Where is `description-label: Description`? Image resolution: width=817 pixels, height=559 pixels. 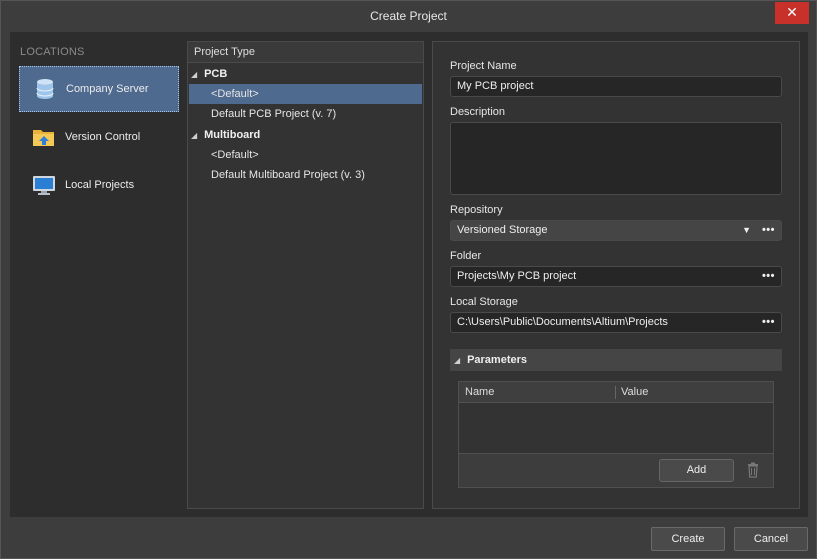
description-label: Description is located at coordinates (478, 112).